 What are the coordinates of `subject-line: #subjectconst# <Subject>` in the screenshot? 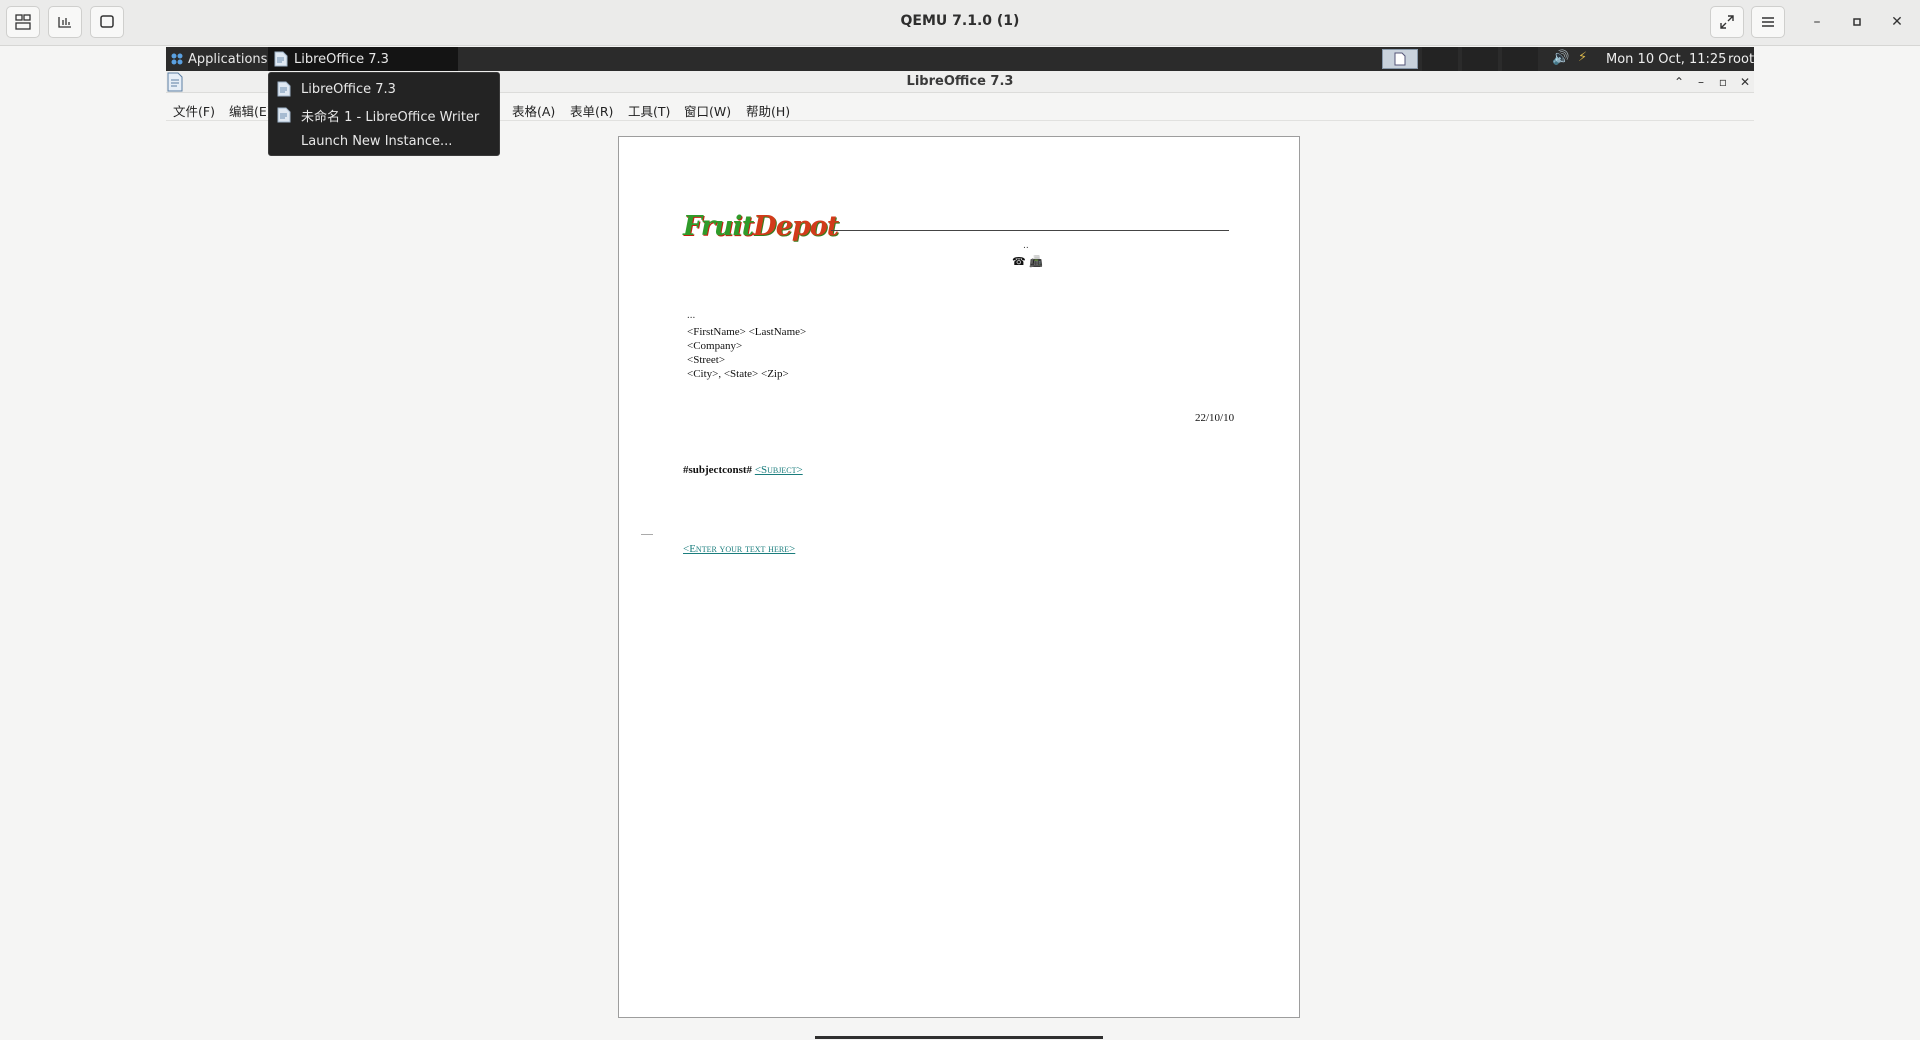 It's located at (743, 470).